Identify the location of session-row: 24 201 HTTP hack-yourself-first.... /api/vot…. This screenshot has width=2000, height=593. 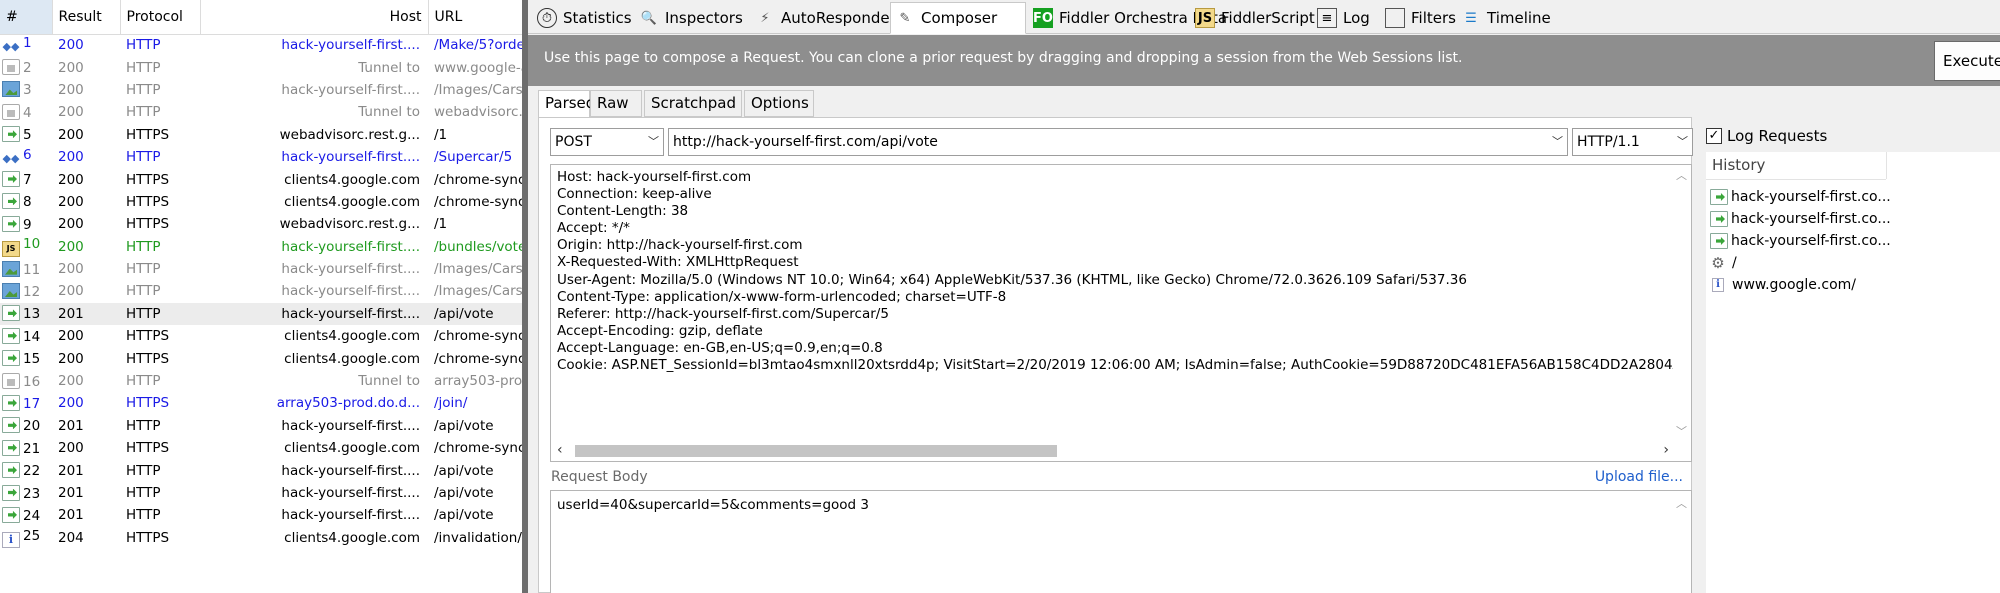
(261, 515).